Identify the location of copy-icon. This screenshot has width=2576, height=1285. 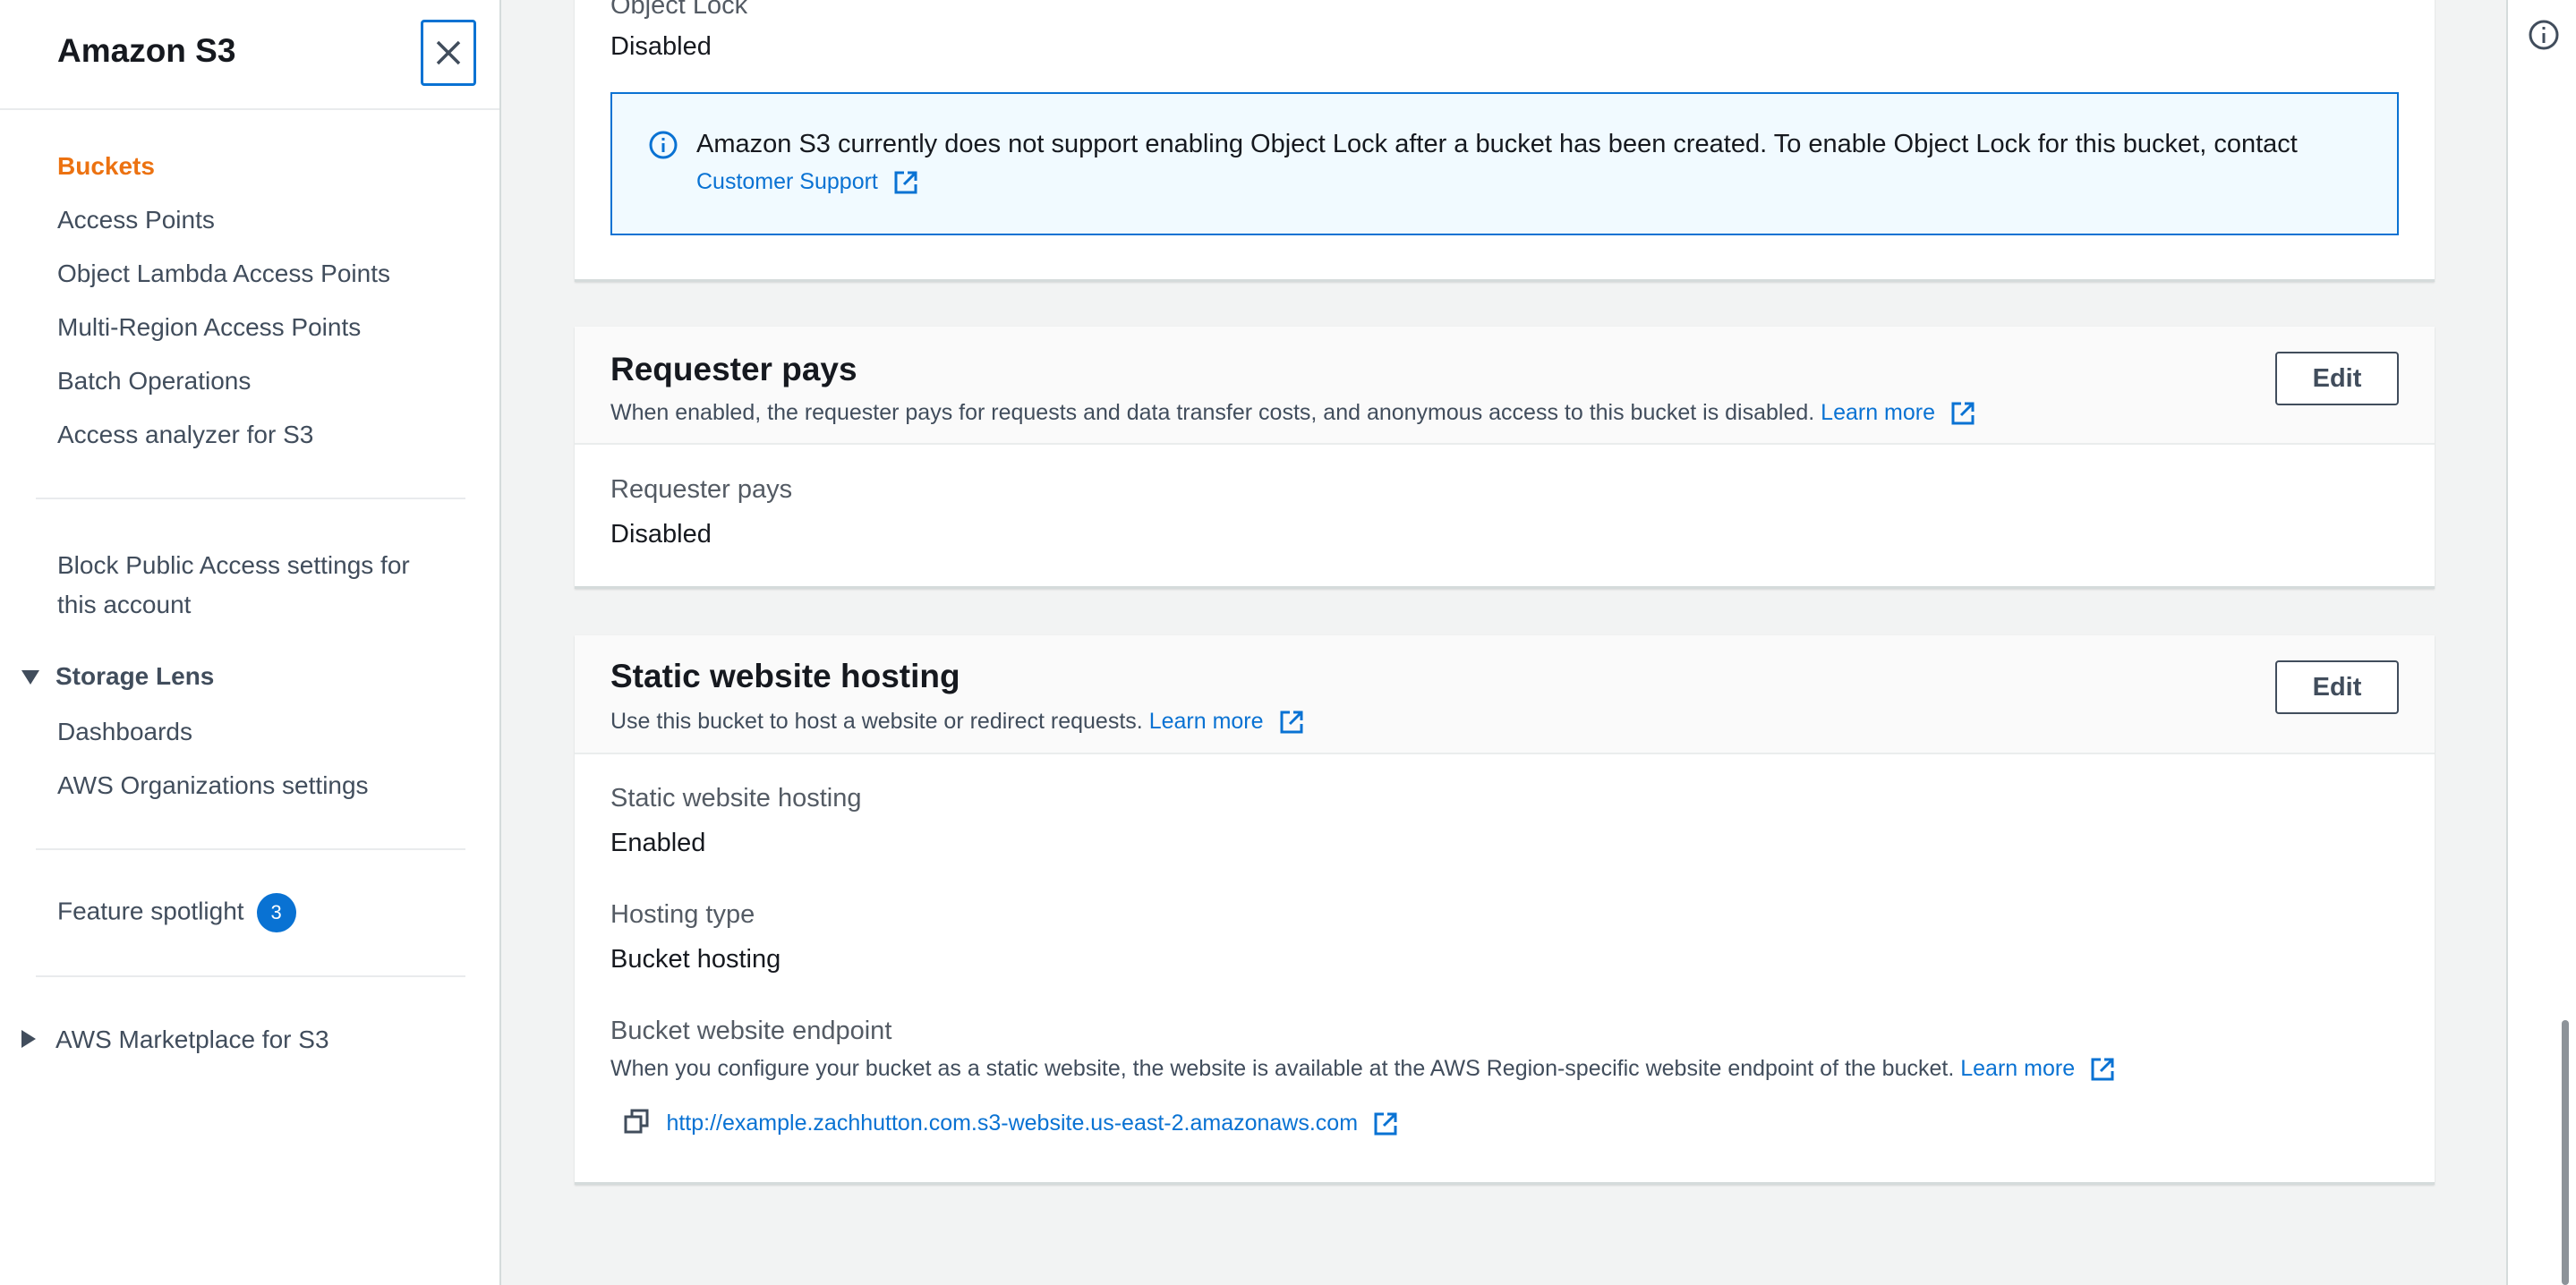
(636, 1123).